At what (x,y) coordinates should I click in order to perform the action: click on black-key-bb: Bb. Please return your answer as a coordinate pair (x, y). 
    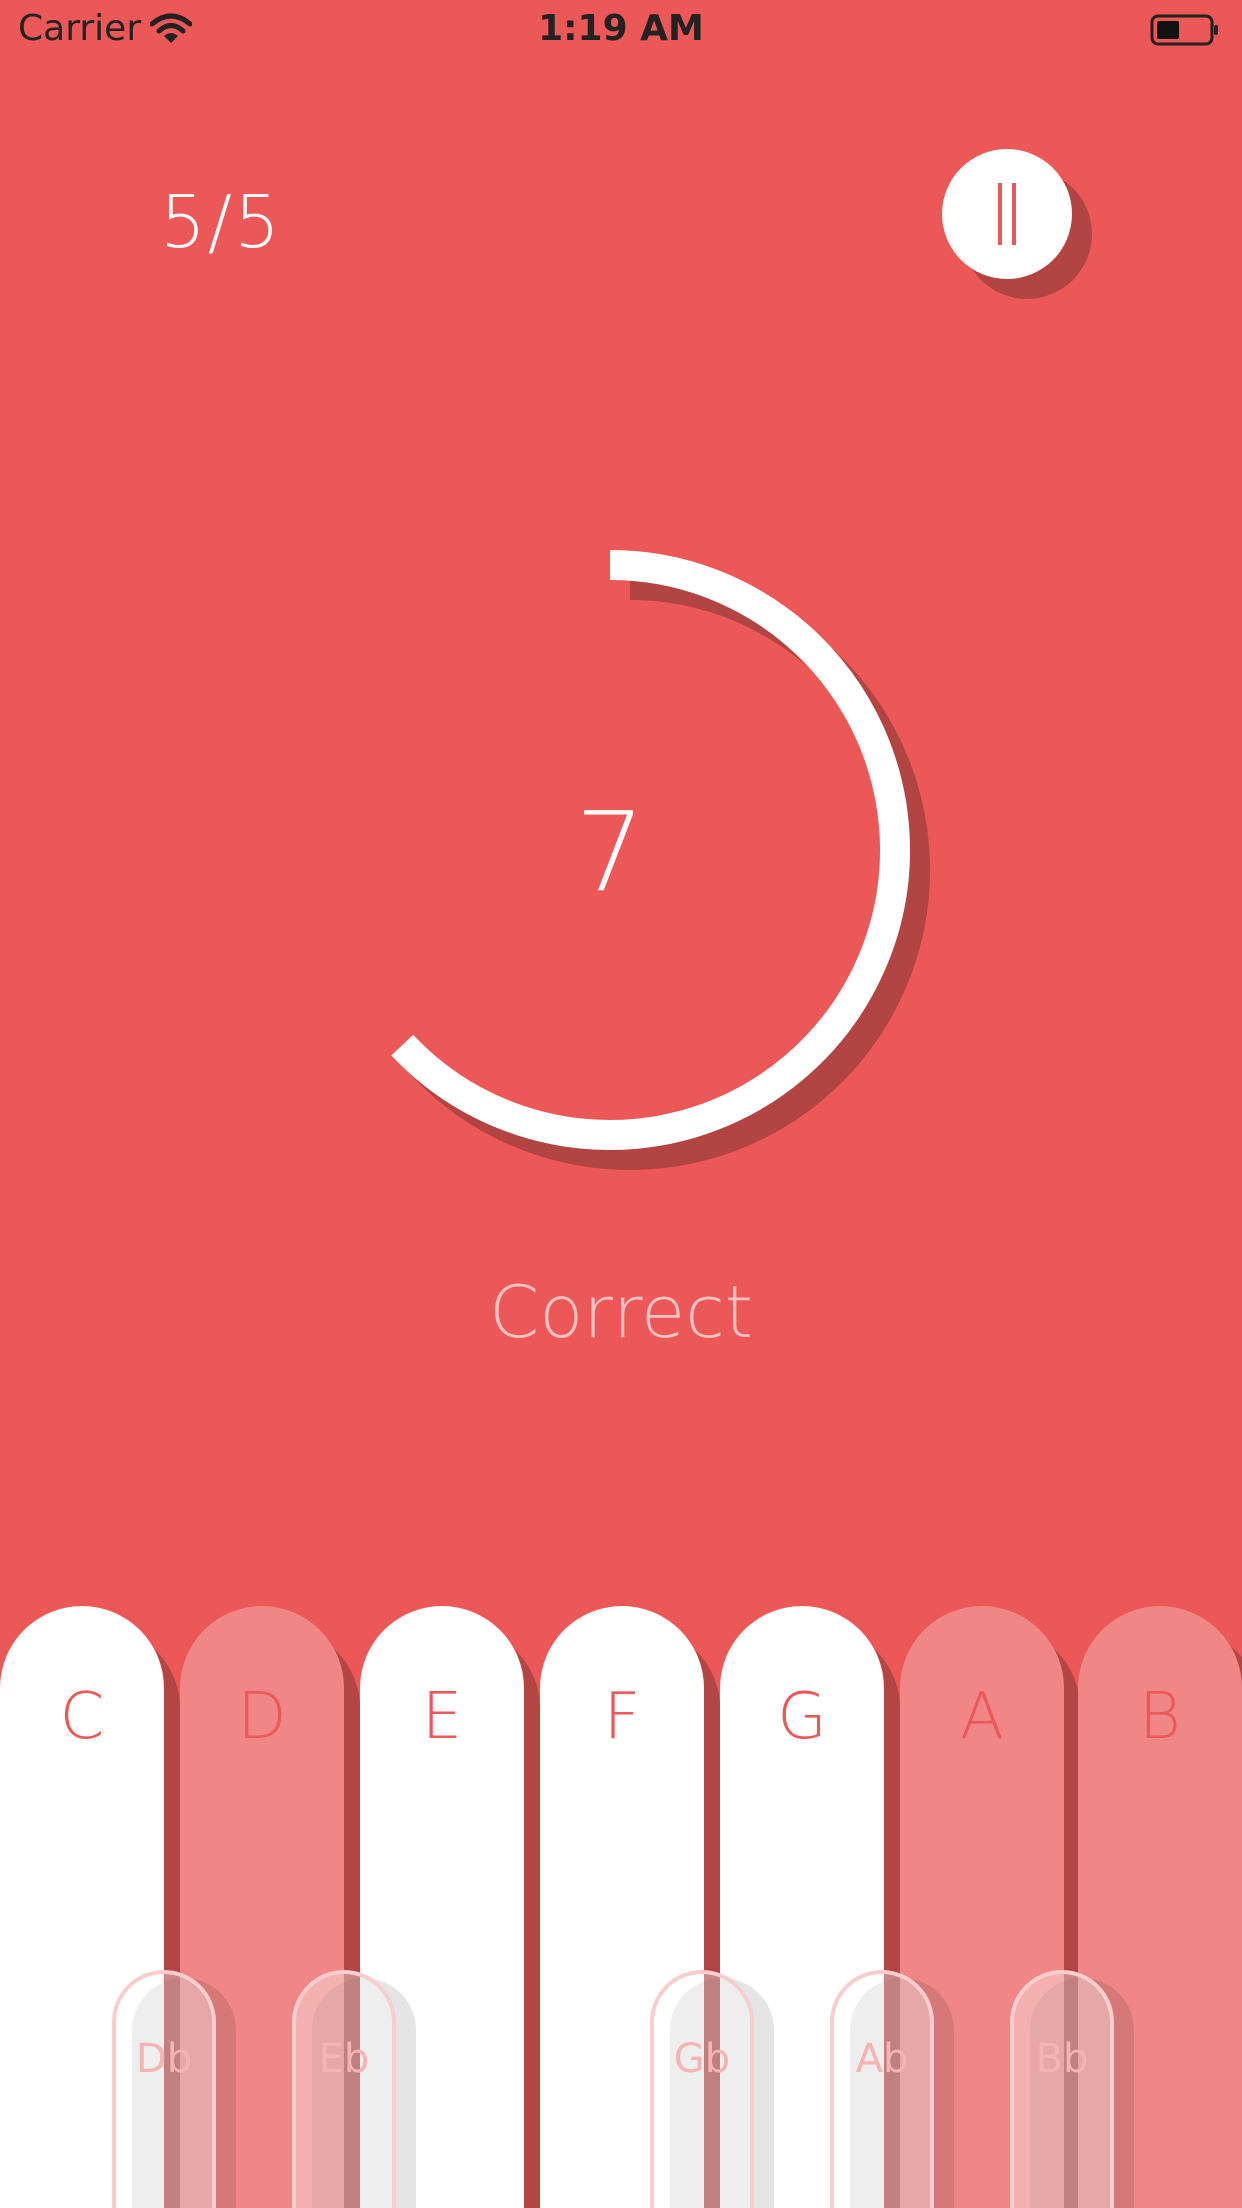
    Looking at the image, I should click on (1062, 2089).